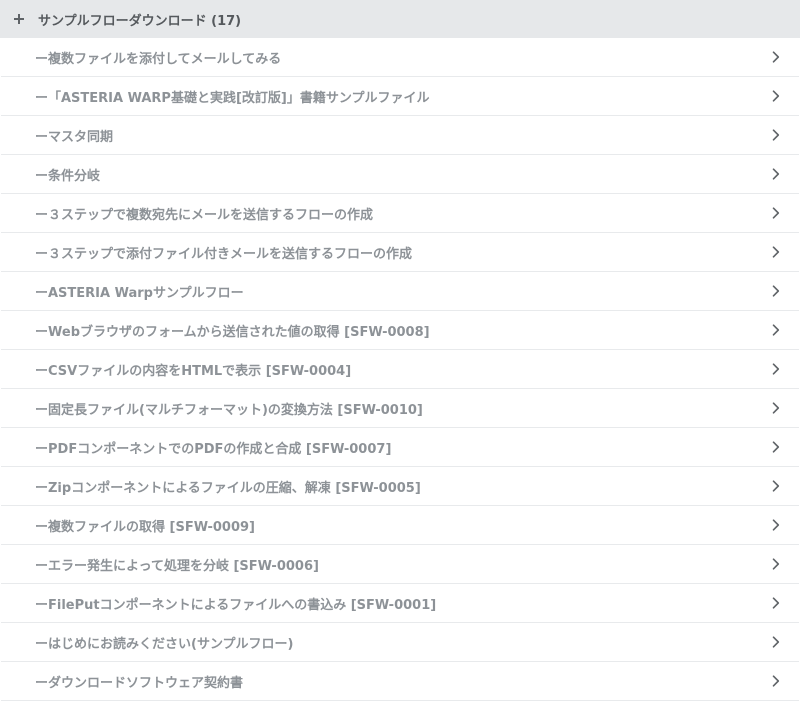  I want to click on list-item-label: ーCSVファイルの内容をHTMLで表示 [SFW-0004], so click(193, 371).